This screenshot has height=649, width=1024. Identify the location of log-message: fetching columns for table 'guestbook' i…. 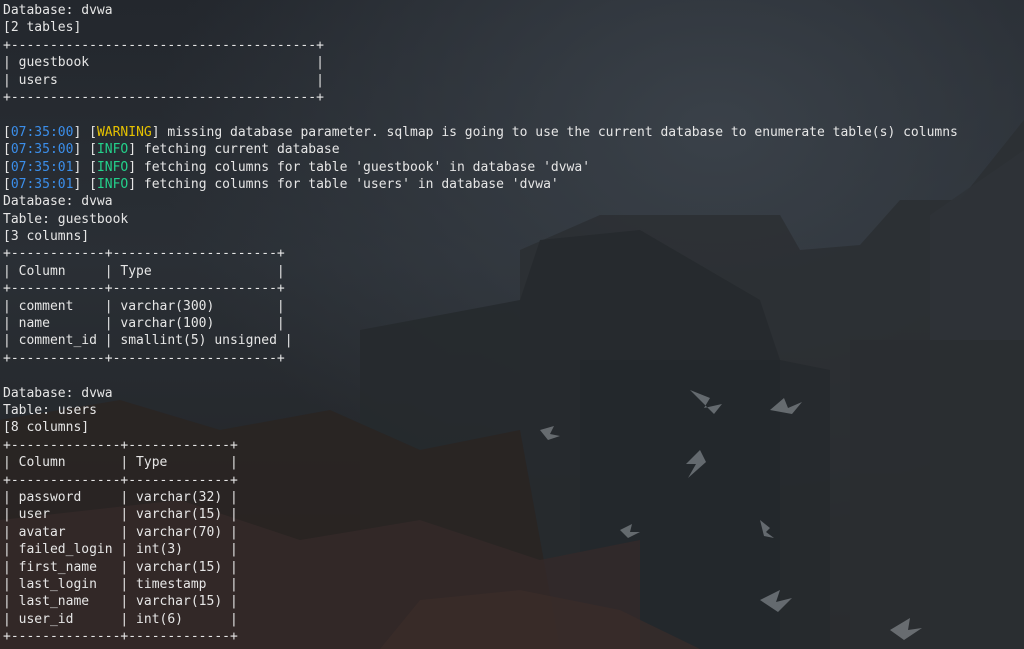
(367, 167).